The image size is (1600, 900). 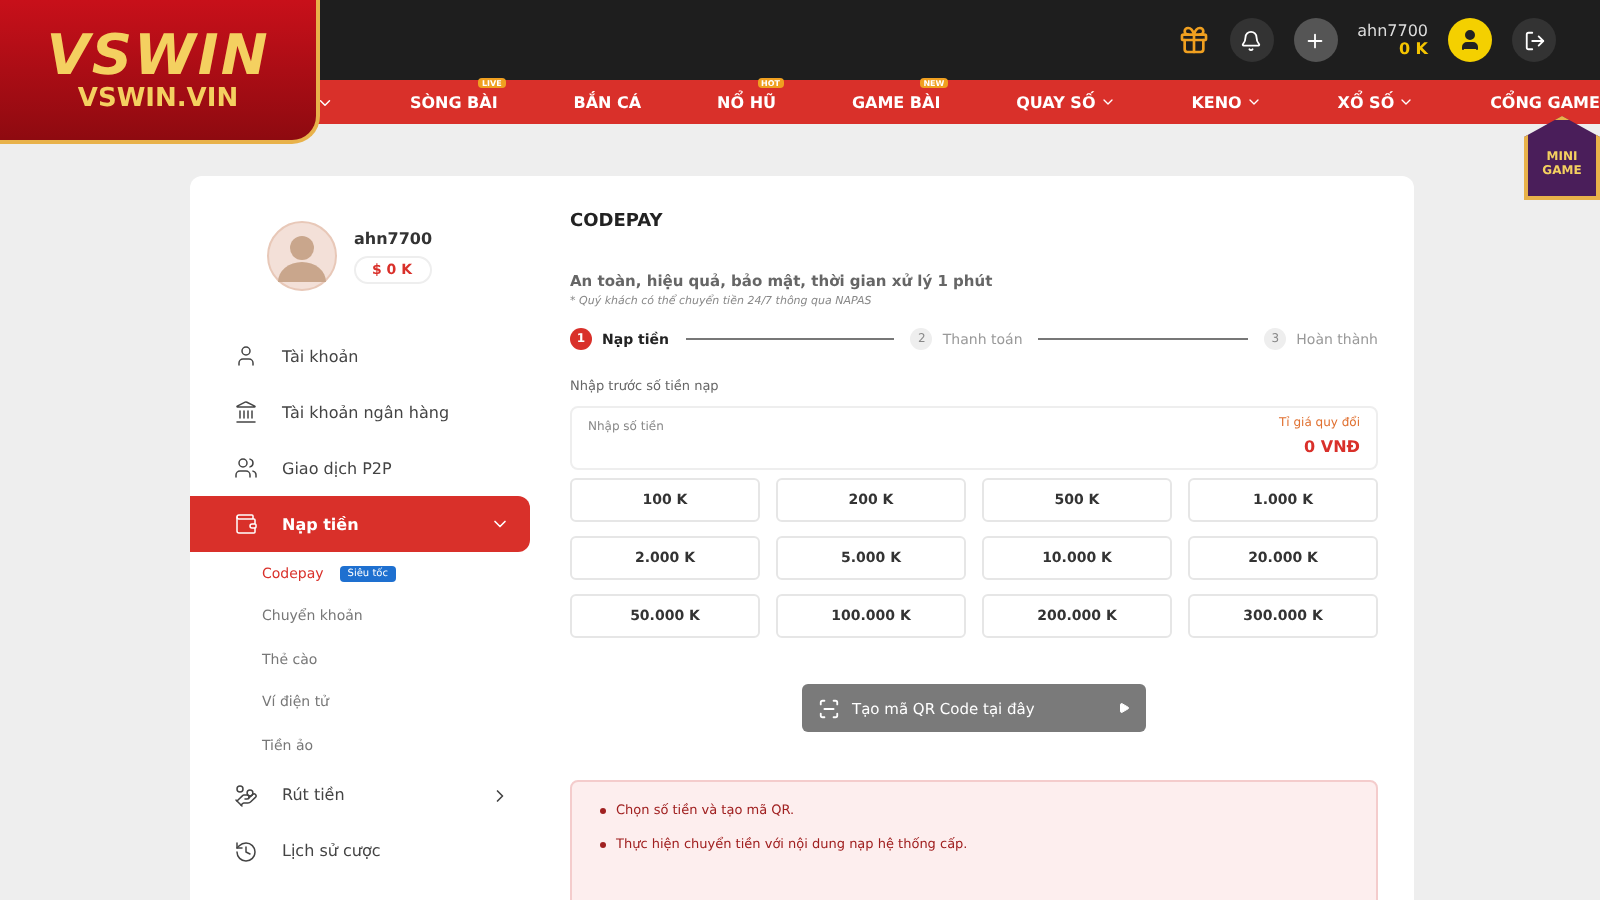 What do you see at coordinates (1413, 49) in the screenshot?
I see `balance: 0 K` at bounding box center [1413, 49].